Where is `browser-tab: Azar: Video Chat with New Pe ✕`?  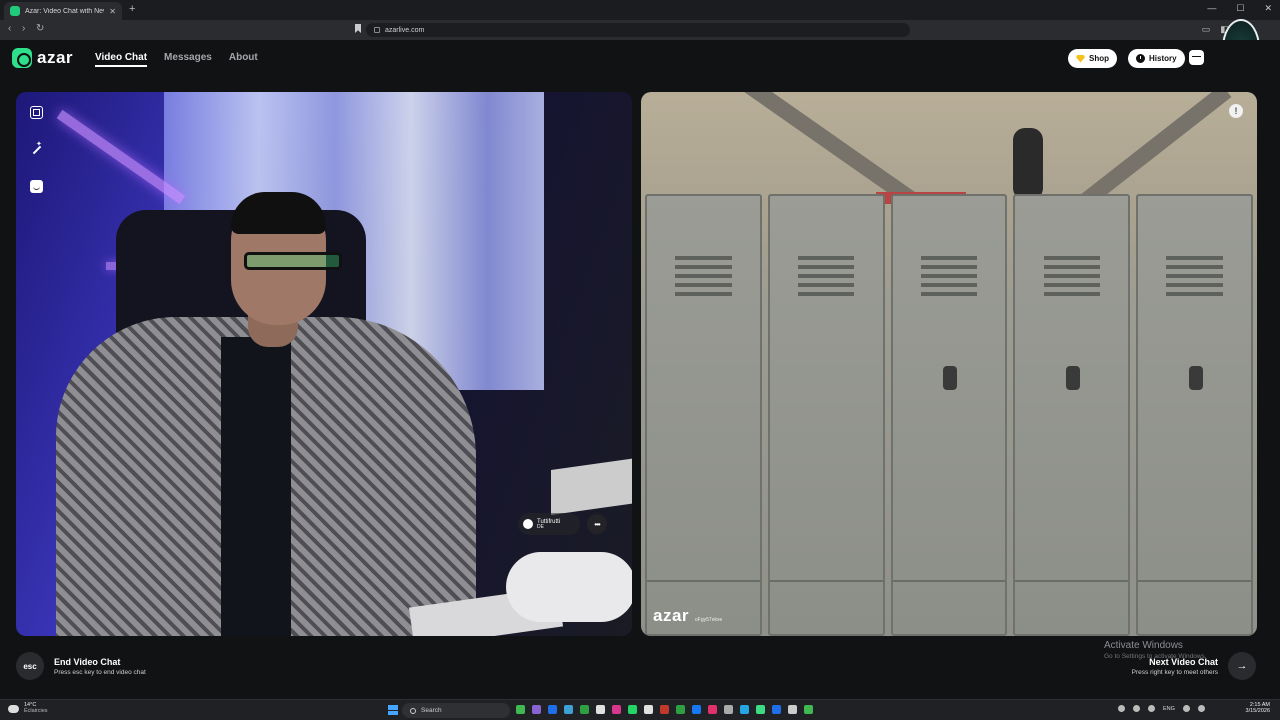
browser-tab: Azar: Video Chat with New Pe ✕ is located at coordinates (63, 11).